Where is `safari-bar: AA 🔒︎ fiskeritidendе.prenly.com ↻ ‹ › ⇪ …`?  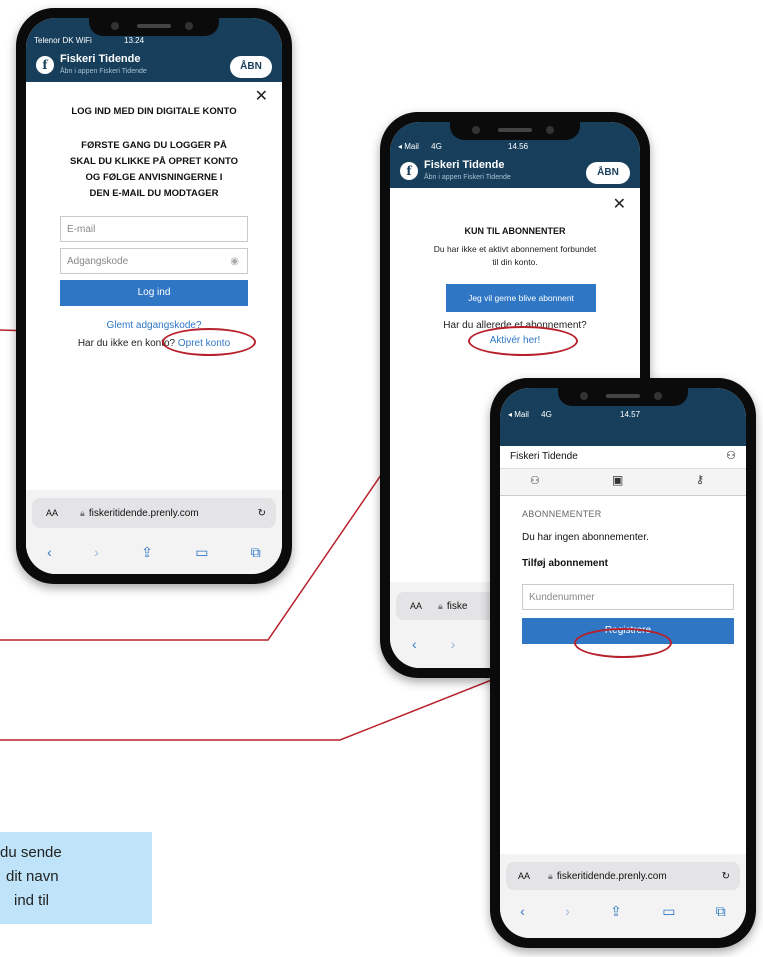
safari-bar: AA 🔒︎ fiskeritidendе.prenly.com ↻ ‹ › ⇪ … is located at coordinates (623, 896).